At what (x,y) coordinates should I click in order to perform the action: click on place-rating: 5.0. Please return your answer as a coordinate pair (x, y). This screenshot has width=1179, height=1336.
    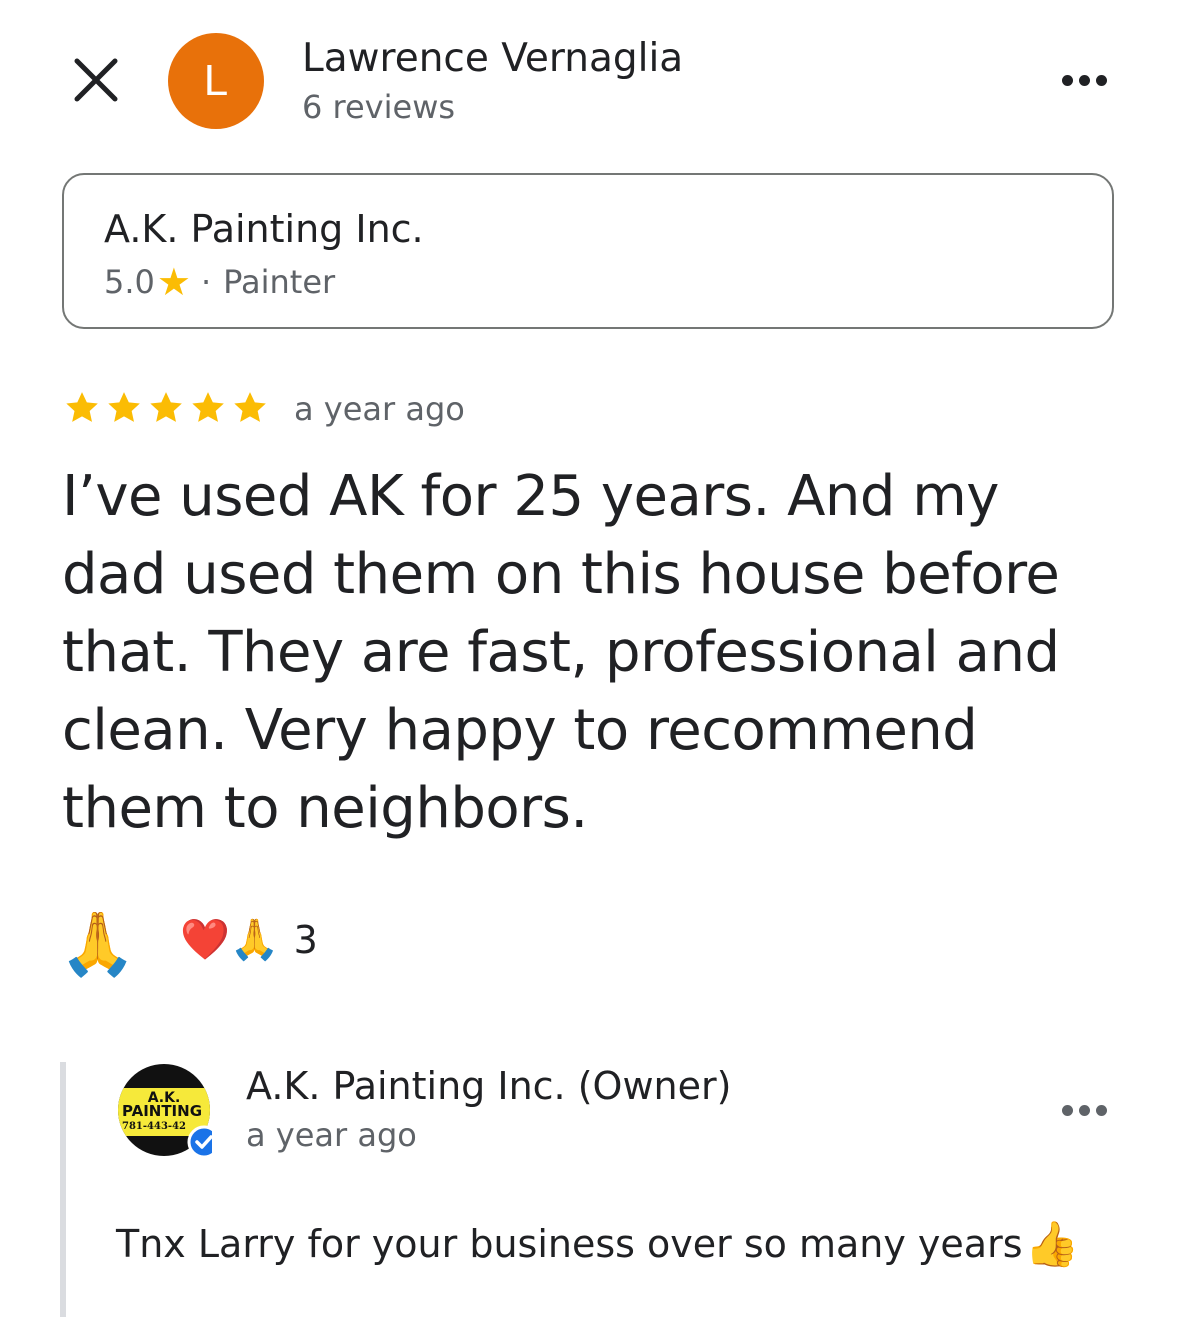
    Looking at the image, I should click on (129, 282).